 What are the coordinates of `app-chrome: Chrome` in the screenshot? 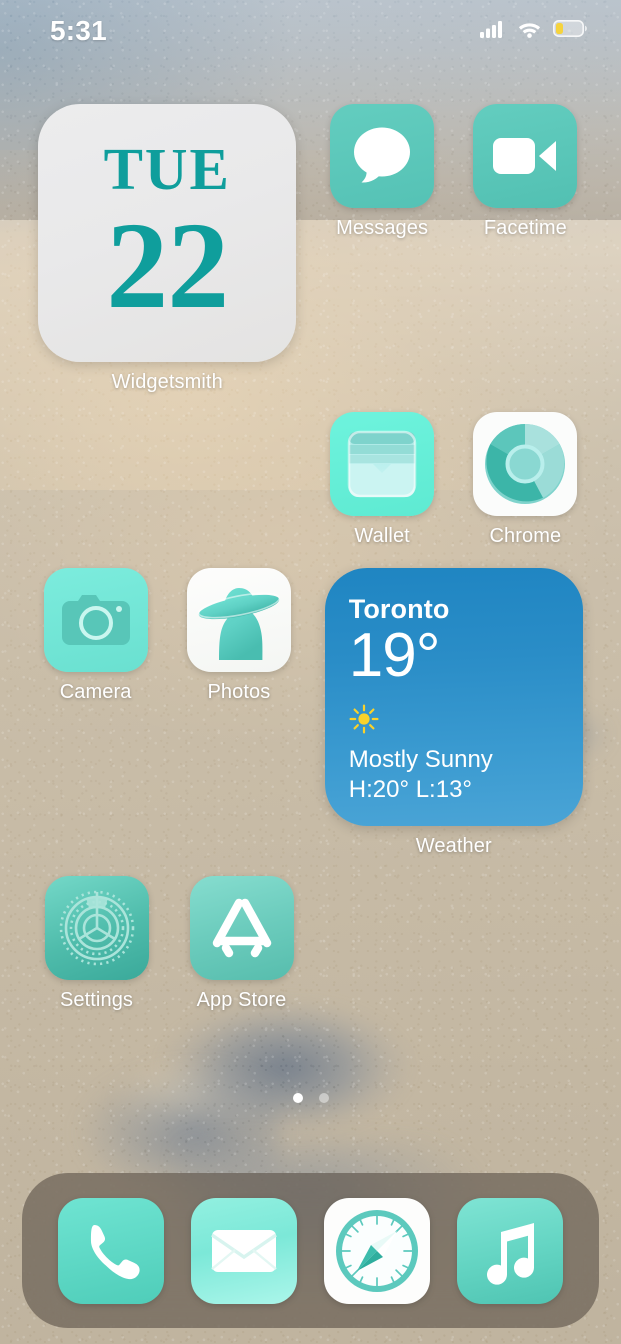 It's located at (525, 480).